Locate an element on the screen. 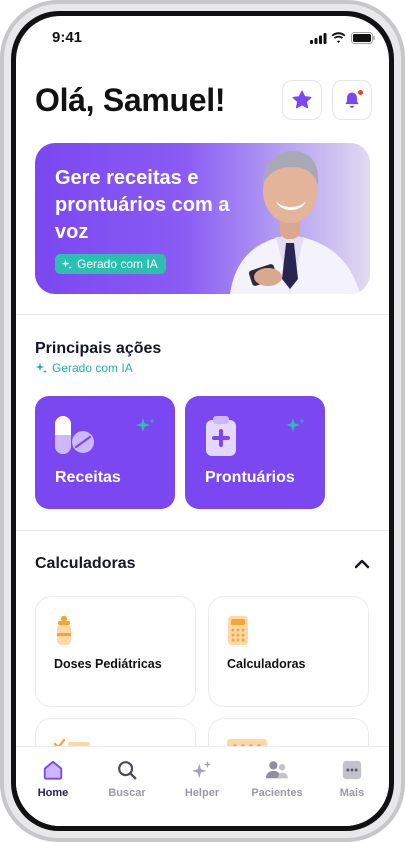  main-actions-ai-label: Gerado com IA is located at coordinates (84, 368).